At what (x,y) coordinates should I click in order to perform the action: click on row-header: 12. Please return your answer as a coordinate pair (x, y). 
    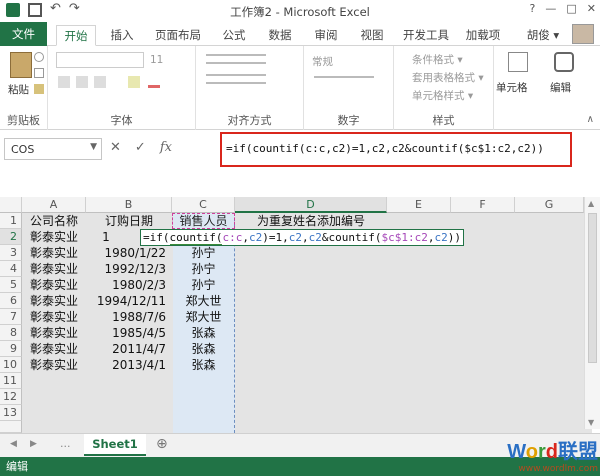
    Looking at the image, I should click on (11, 397).